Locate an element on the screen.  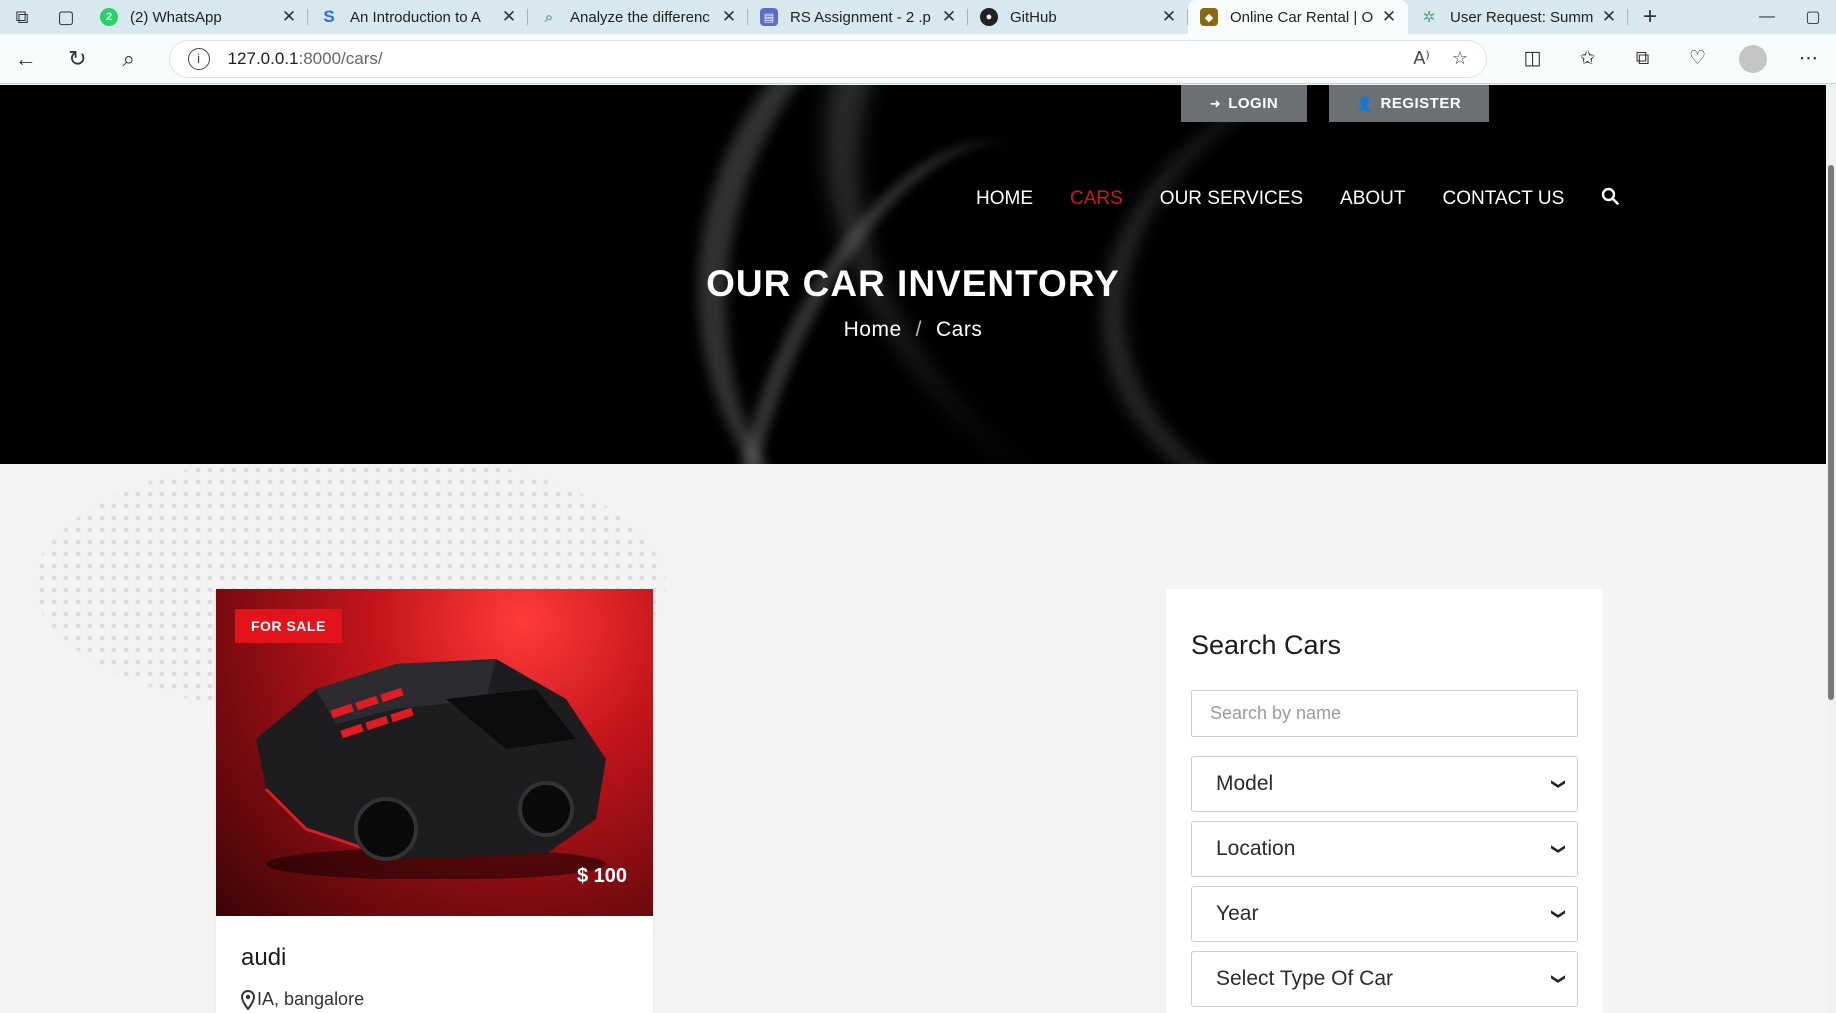
car-photo is located at coordinates (431, 769).